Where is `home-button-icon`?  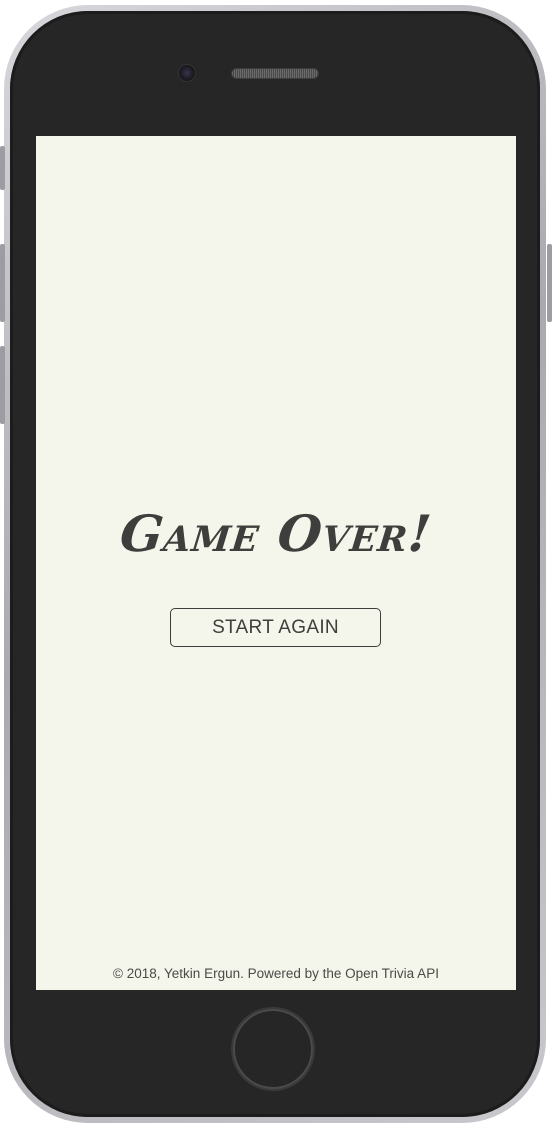
home-button-icon is located at coordinates (273, 1049).